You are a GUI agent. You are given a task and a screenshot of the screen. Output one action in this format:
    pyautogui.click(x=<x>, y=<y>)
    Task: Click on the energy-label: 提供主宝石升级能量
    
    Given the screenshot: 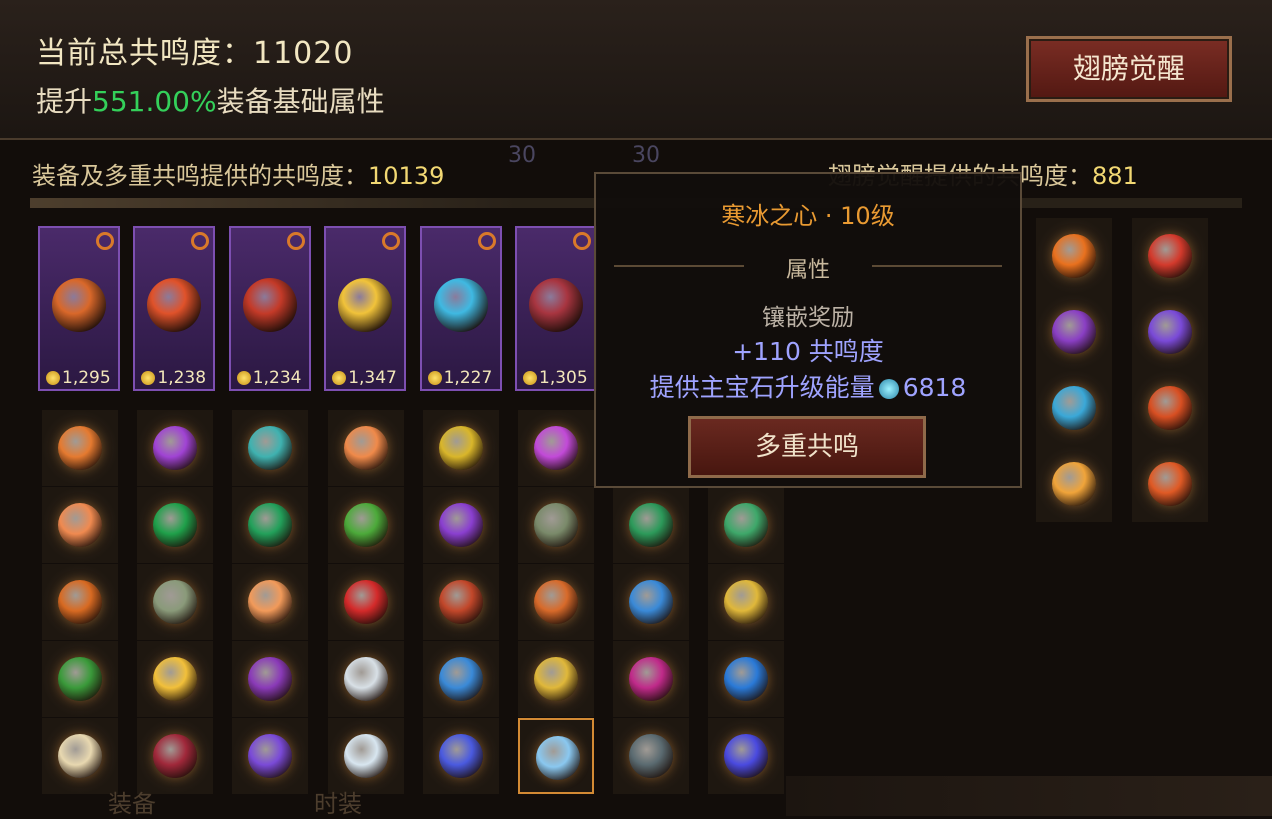 What is the action you would take?
    pyautogui.click(x=762, y=387)
    